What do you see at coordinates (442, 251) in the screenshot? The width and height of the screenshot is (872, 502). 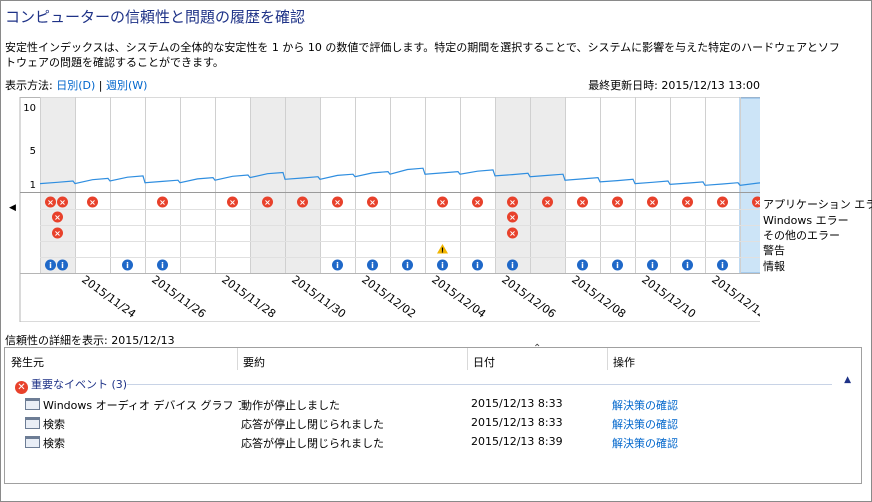 I see `warning-icon-glyph: !` at bounding box center [442, 251].